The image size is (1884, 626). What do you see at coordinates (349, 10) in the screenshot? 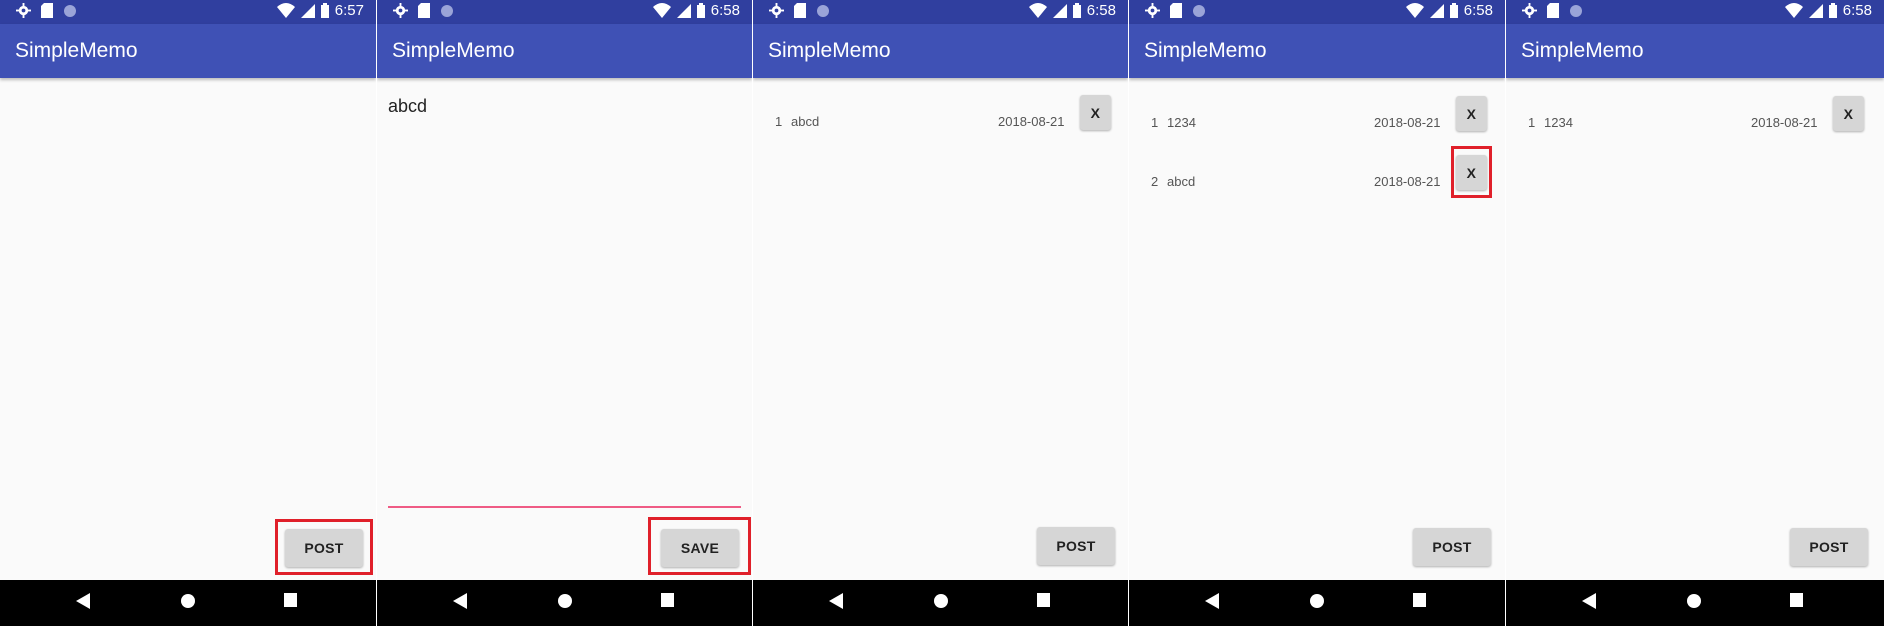
I see `status-time: 6:57` at bounding box center [349, 10].